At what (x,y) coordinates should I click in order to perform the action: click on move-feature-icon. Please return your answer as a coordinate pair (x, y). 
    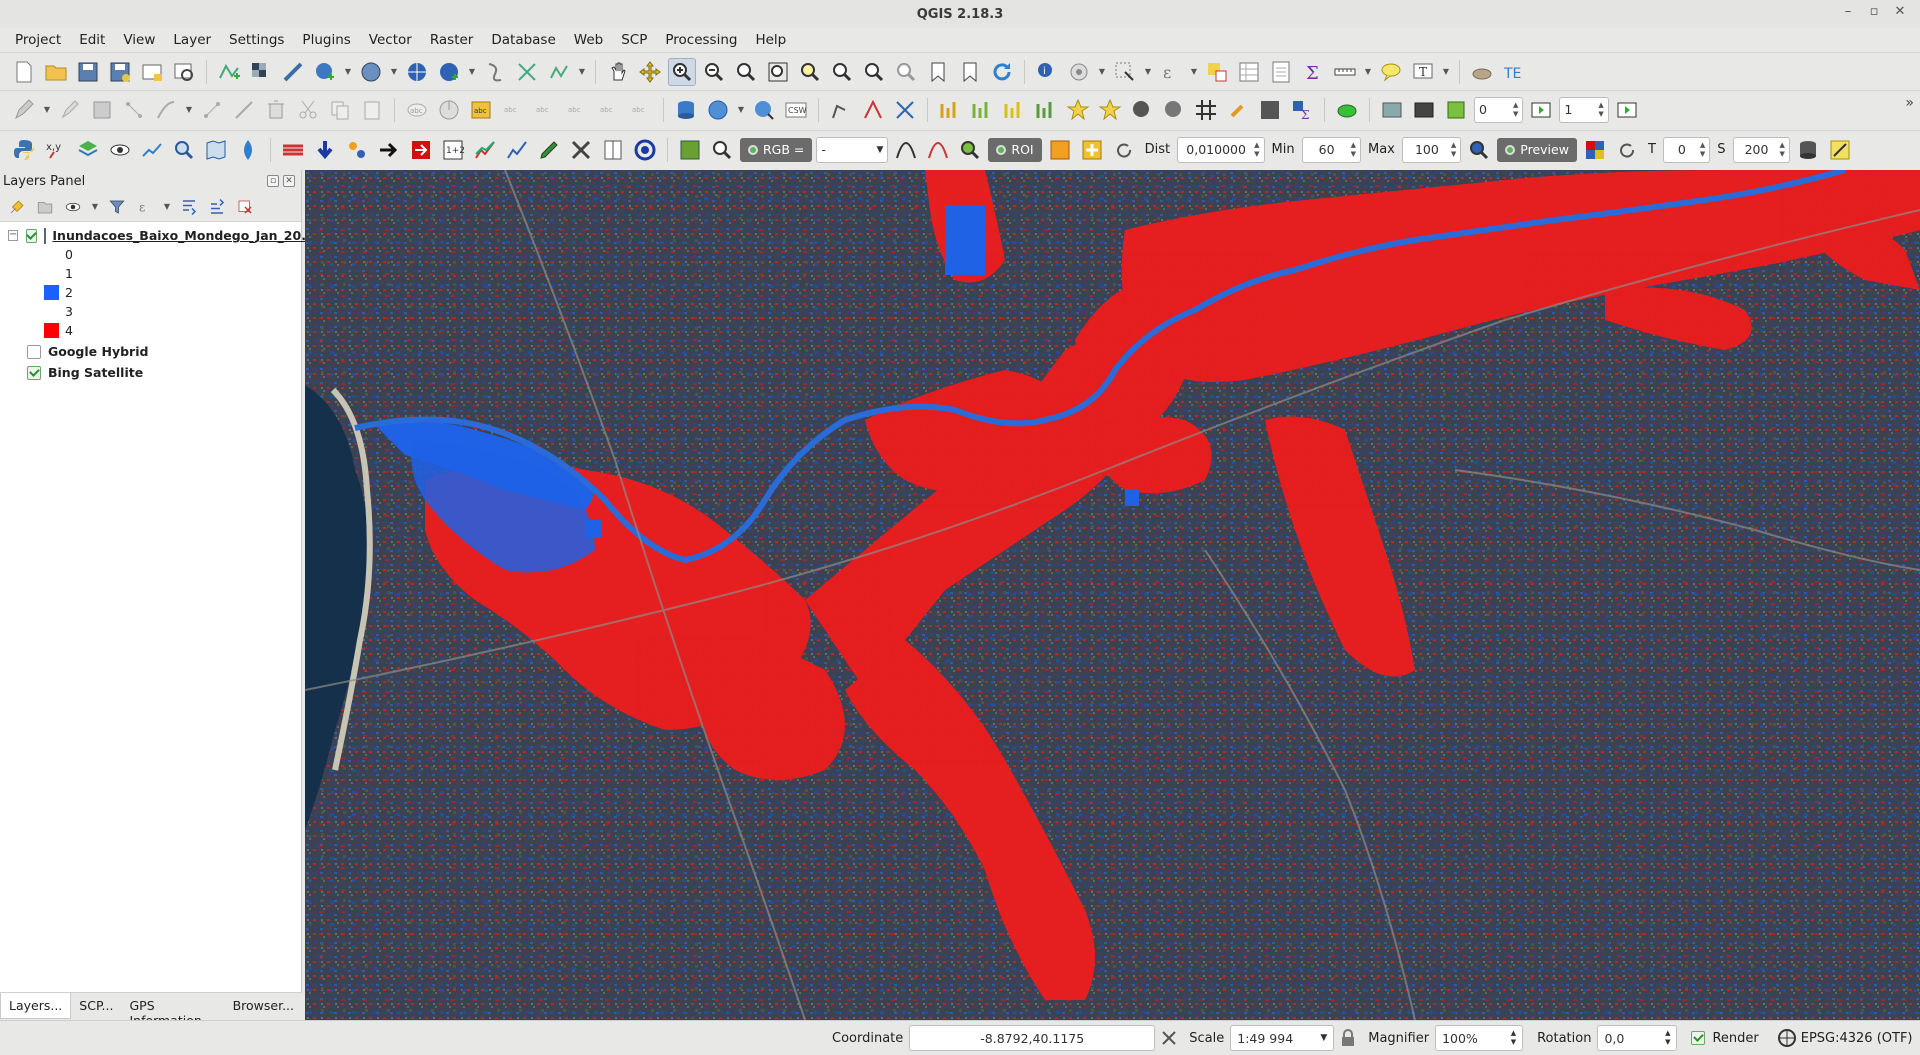
    Looking at the image, I should click on (166, 110).